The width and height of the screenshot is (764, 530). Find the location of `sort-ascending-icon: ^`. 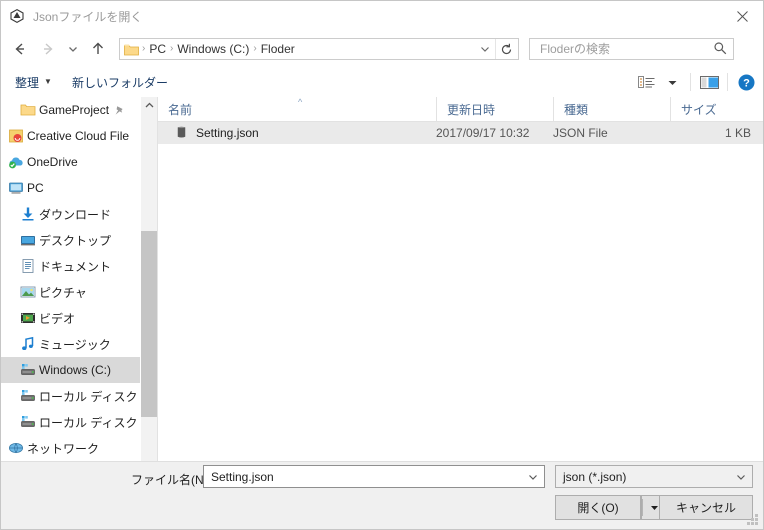

sort-ascending-icon: ^ is located at coordinates (300, 102).